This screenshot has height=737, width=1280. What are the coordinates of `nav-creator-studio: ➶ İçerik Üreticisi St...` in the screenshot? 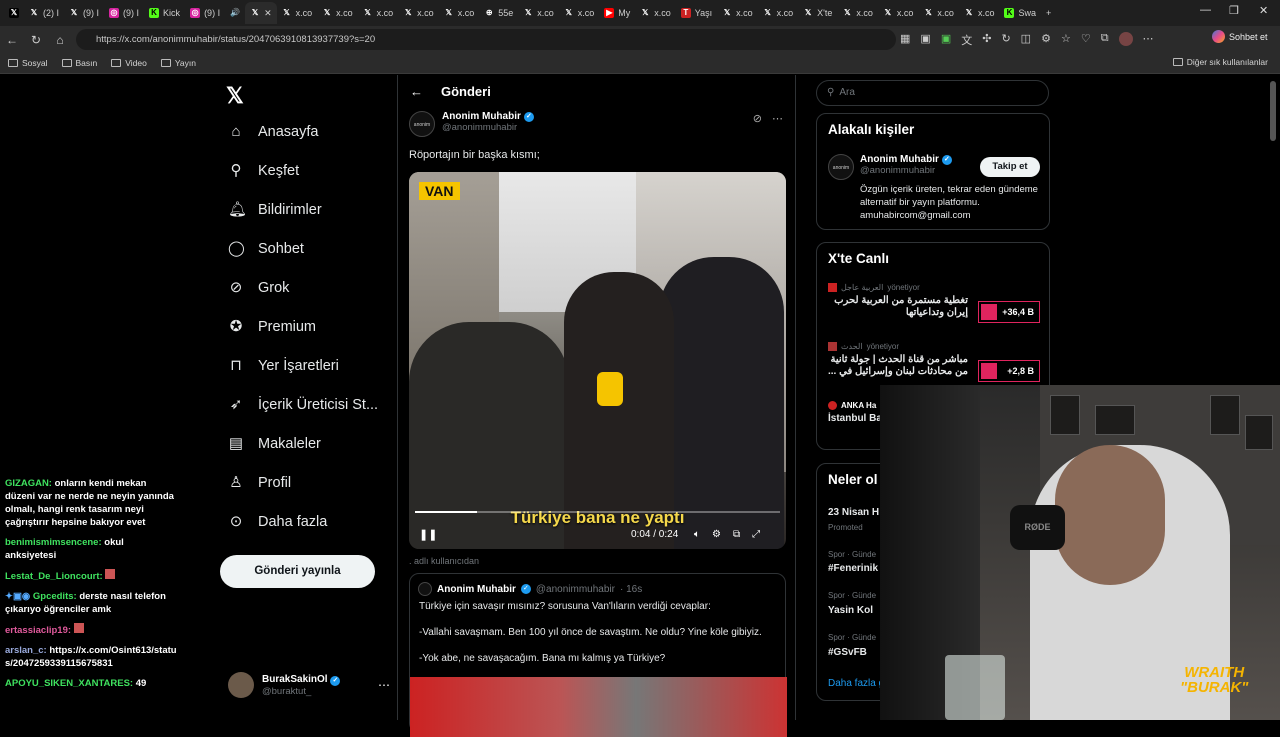 It's located at (303, 405).